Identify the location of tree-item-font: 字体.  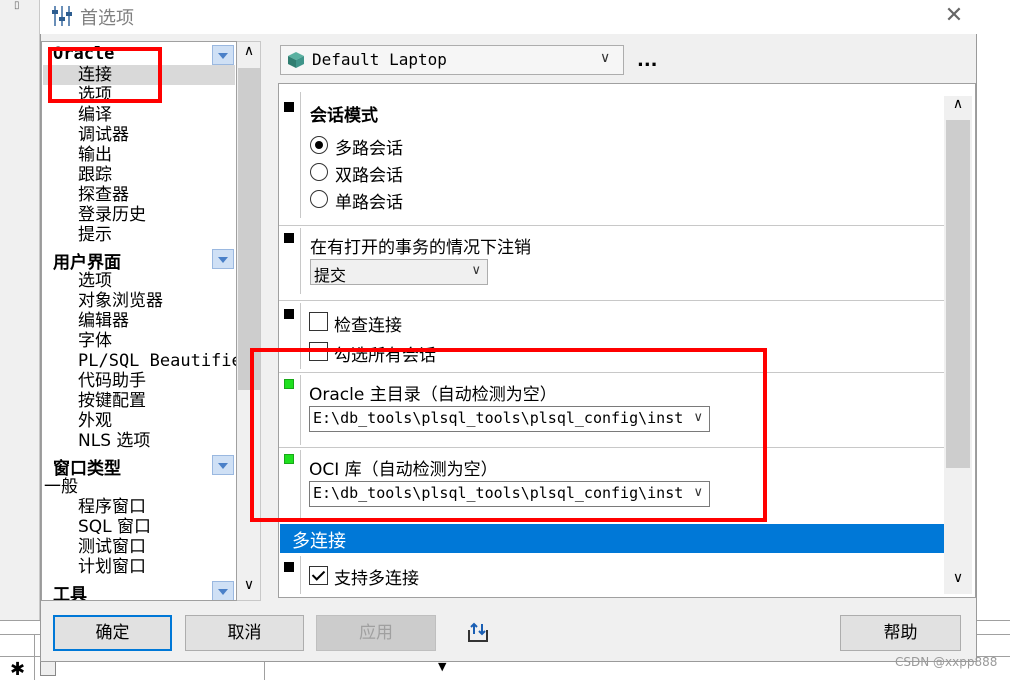
(95, 341).